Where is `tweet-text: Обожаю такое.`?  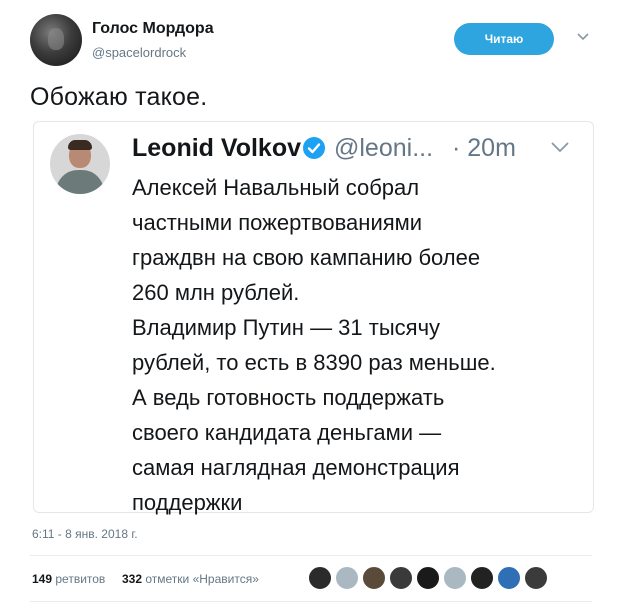 tweet-text: Обожаю такое. is located at coordinates (119, 97).